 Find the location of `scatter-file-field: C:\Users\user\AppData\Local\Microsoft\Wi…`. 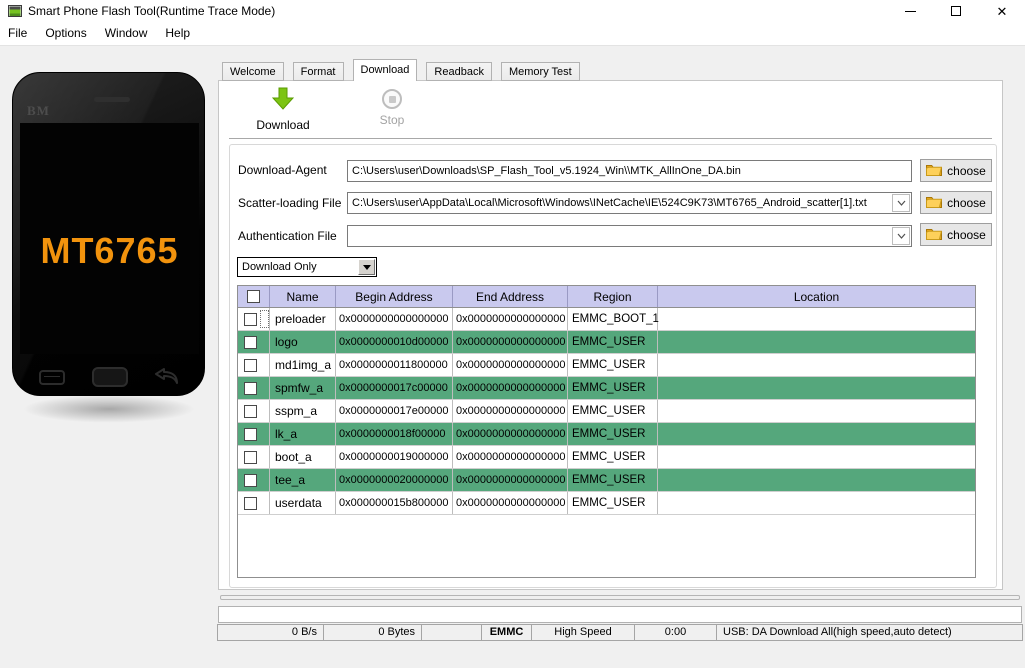

scatter-file-field: C:\Users\user\AppData\Local\Microsoft\Wi… is located at coordinates (629, 203).